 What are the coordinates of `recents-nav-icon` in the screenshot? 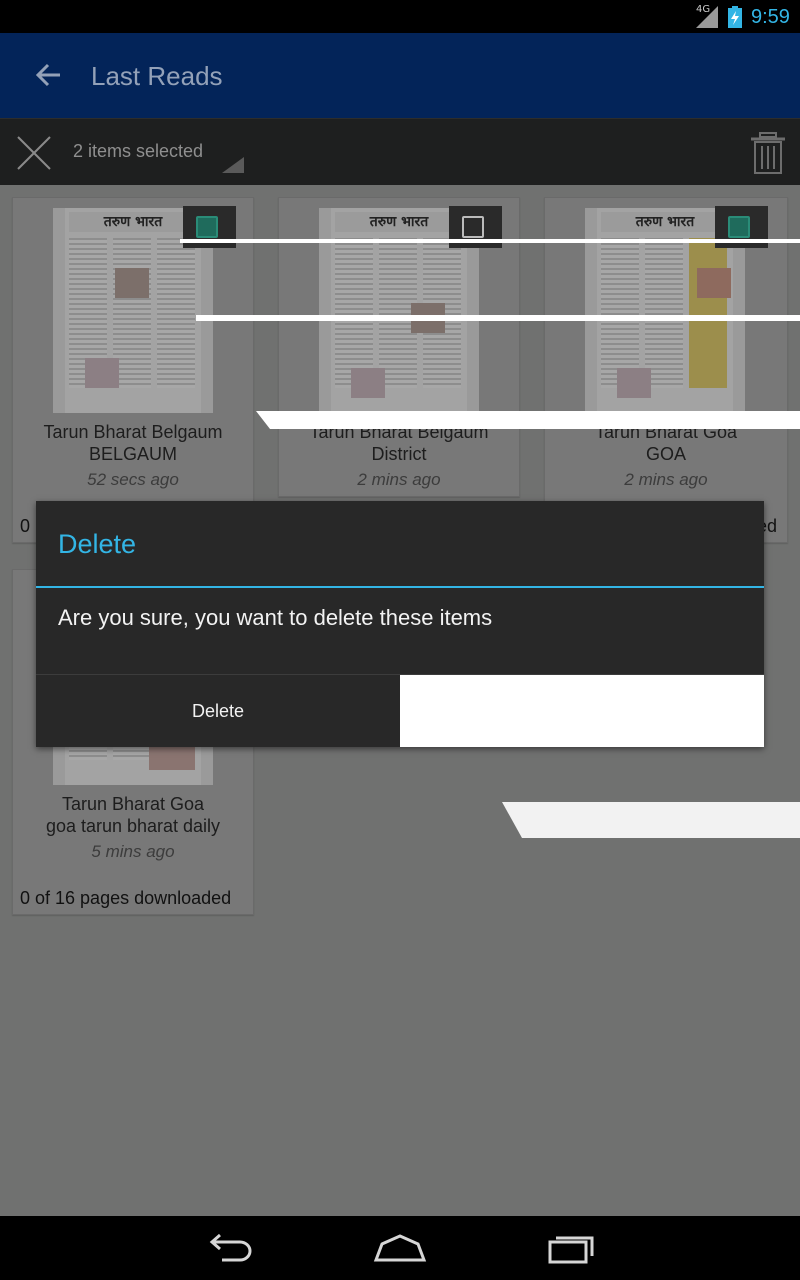 It's located at (572, 1248).